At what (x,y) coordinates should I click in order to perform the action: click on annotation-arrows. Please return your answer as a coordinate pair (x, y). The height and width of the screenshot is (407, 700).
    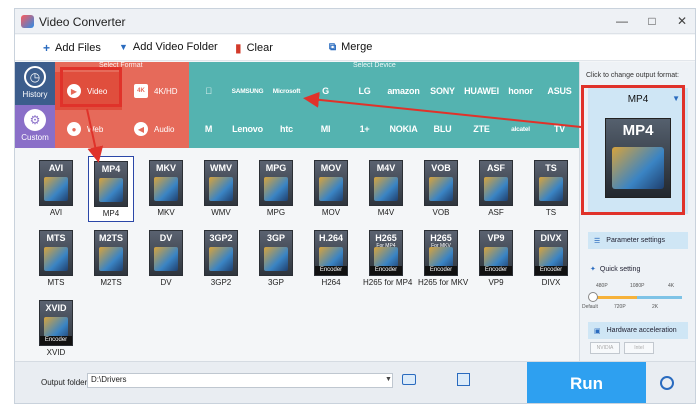
    Looking at the image, I should click on (334, 127).